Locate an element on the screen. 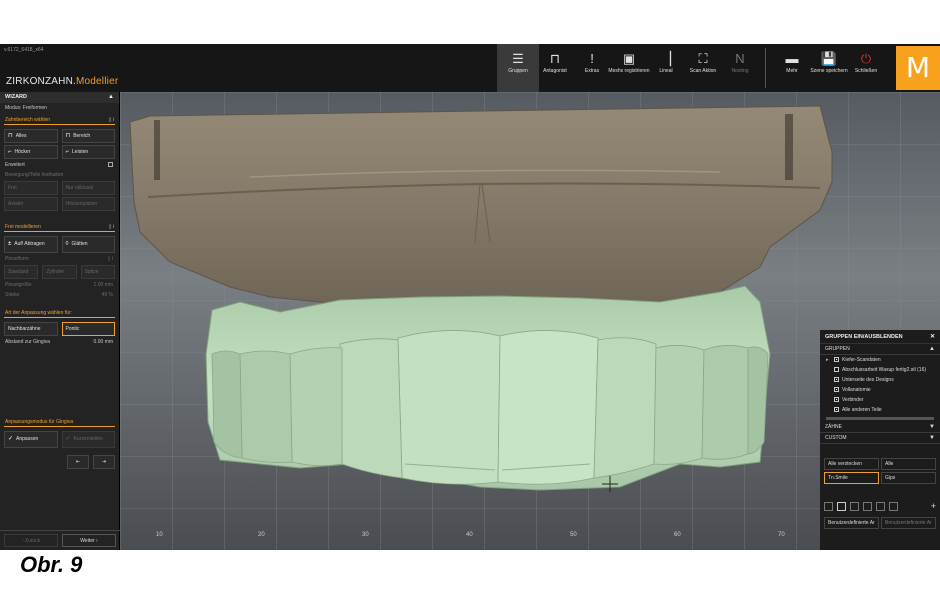 The width and height of the screenshot is (940, 600). version-label: v.6172_6418_x64 is located at coordinates (24, 50).